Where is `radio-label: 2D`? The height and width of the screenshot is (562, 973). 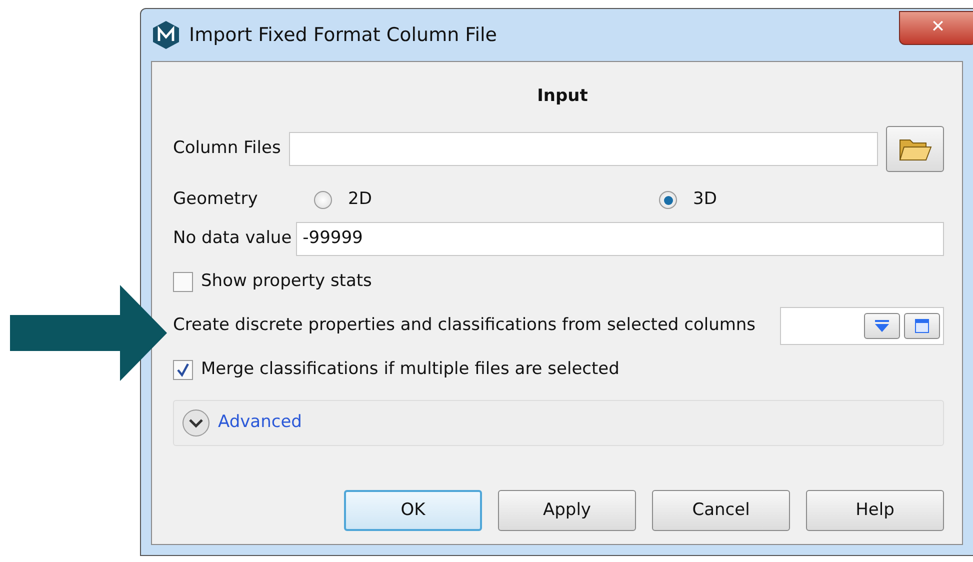 radio-label: 2D is located at coordinates (360, 200).